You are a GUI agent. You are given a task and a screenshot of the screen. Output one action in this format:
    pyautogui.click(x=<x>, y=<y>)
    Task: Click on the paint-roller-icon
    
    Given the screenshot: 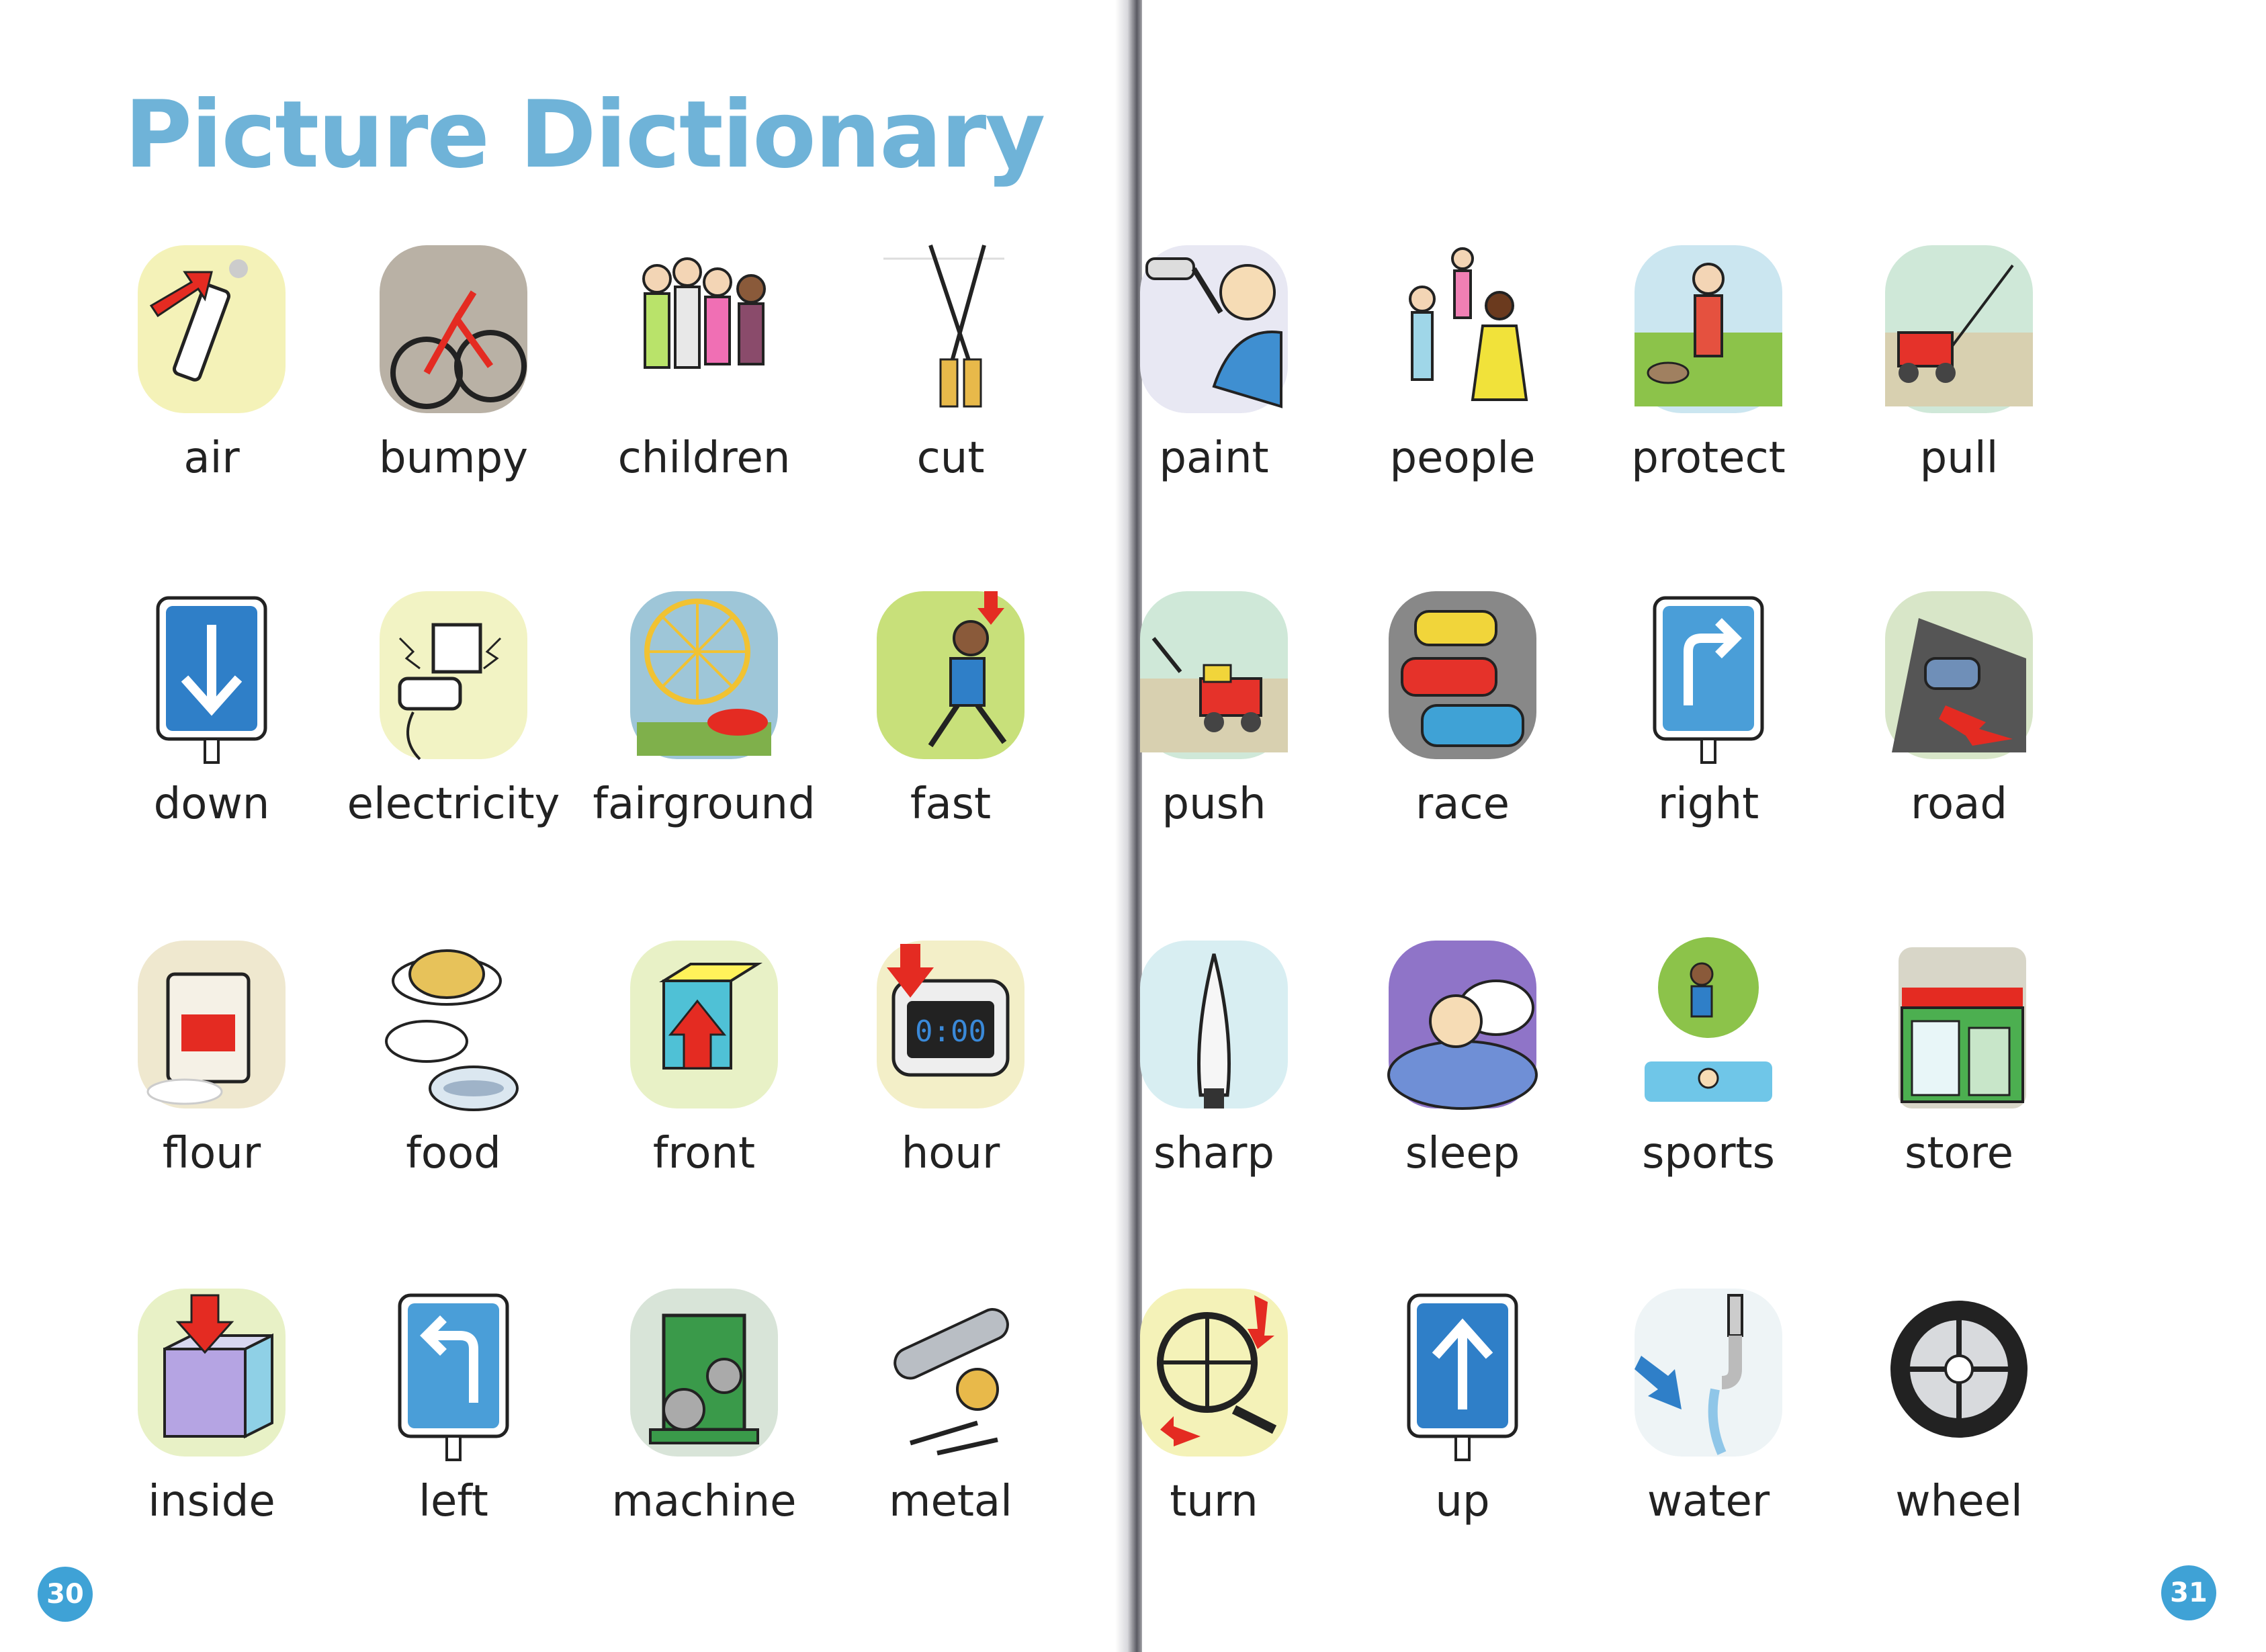 What is the action you would take?
    pyautogui.click(x=1214, y=329)
    